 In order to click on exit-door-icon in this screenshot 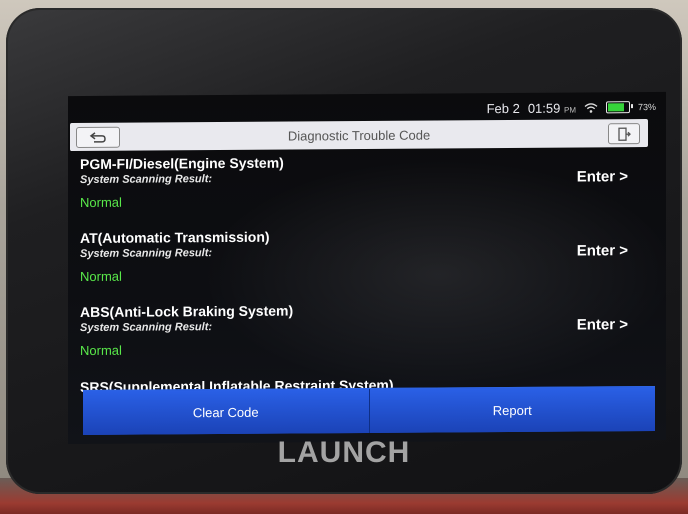, I will do `click(624, 134)`.